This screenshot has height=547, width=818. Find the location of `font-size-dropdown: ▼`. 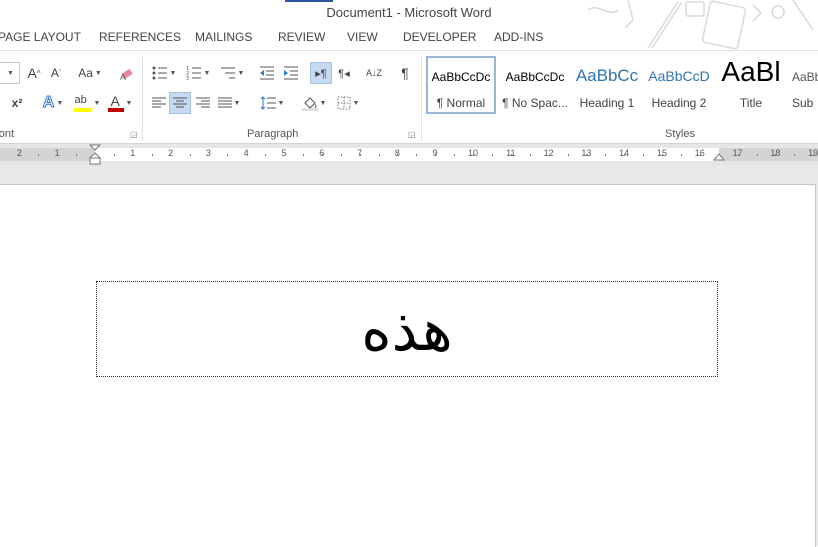

font-size-dropdown: ▼ is located at coordinates (10, 73).